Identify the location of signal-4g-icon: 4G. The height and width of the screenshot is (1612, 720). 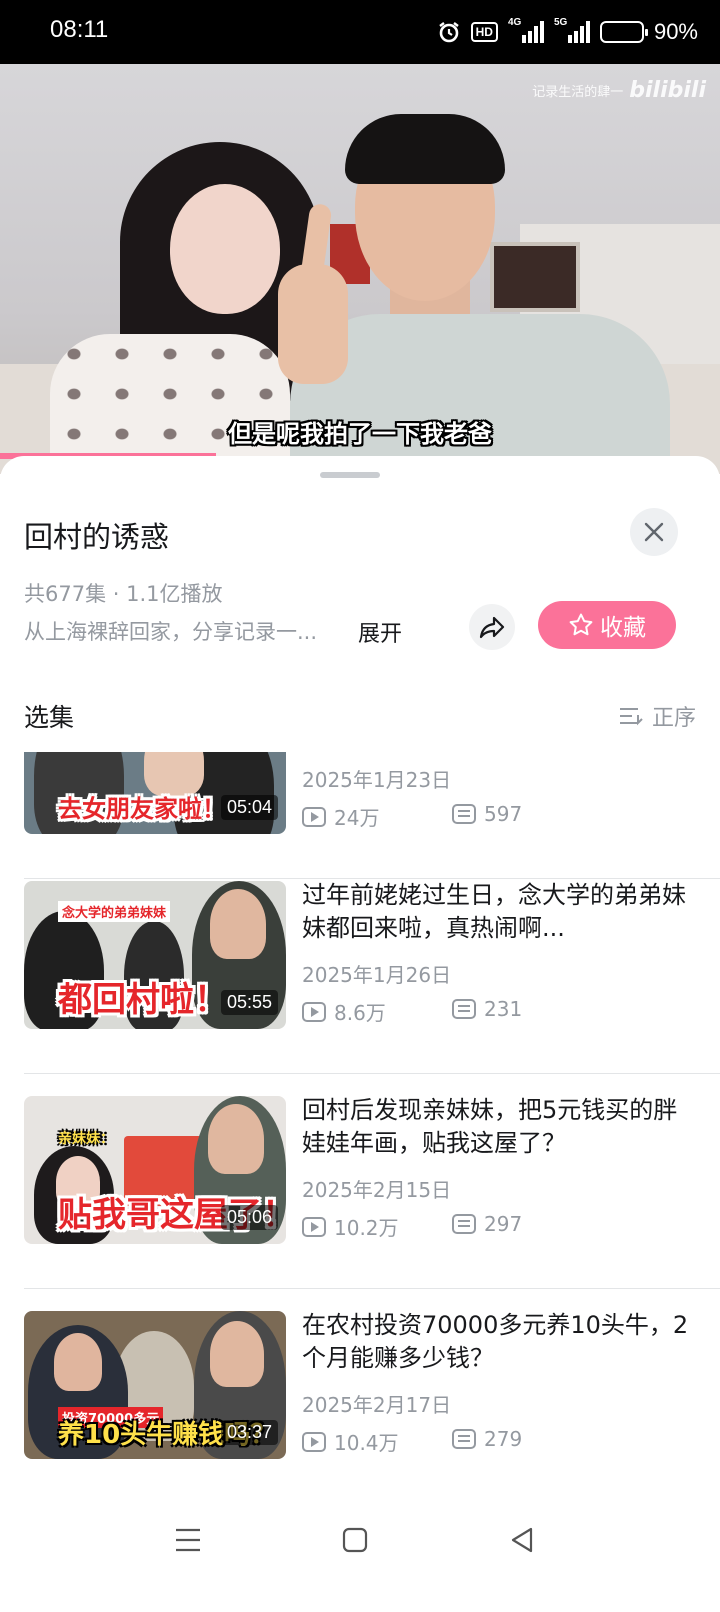
(526, 30).